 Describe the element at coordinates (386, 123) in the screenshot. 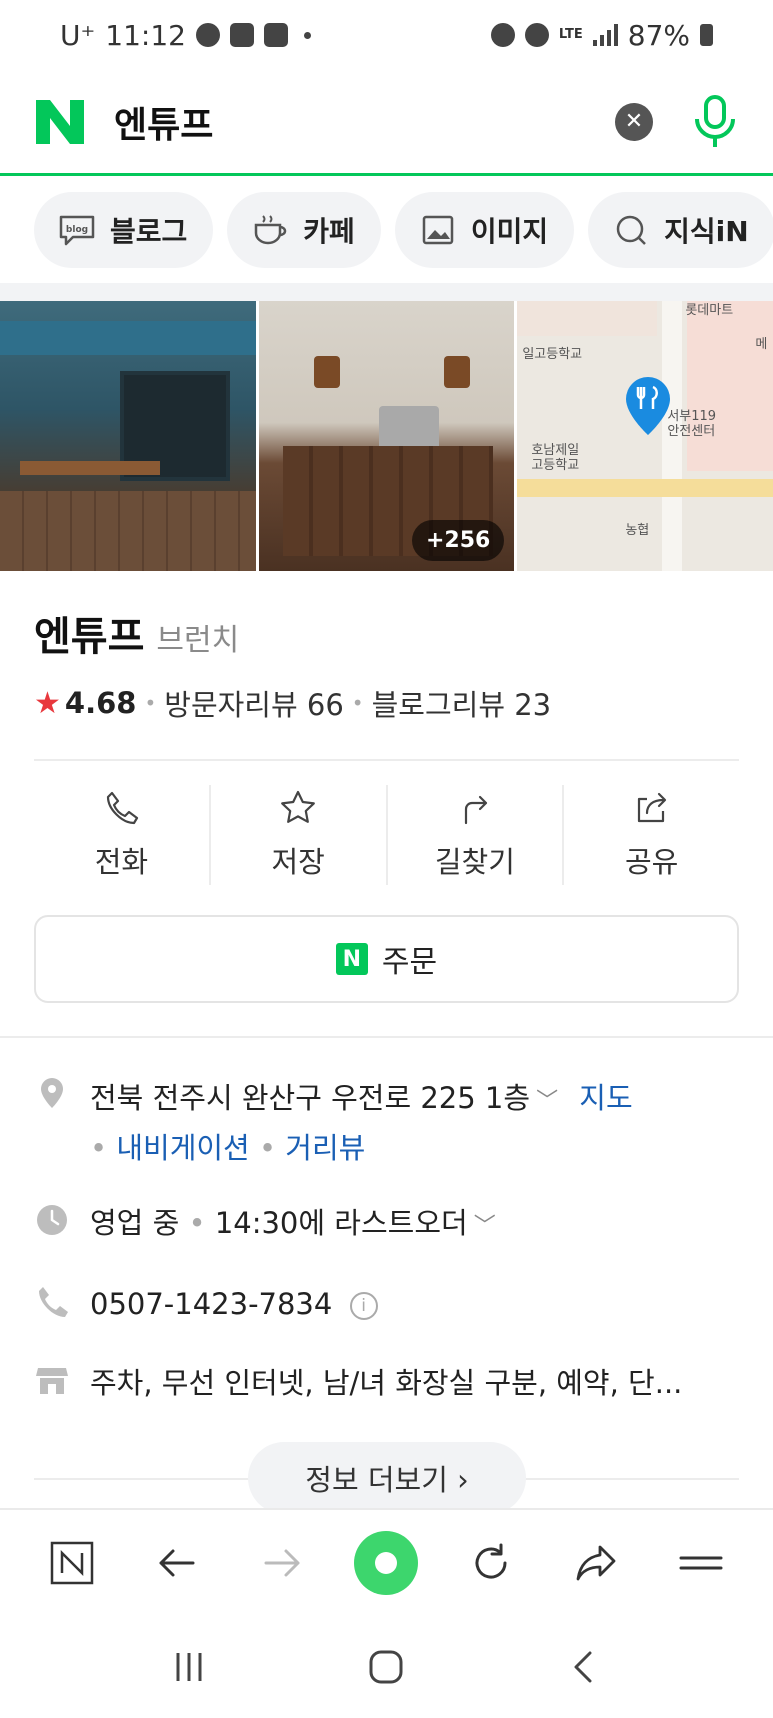

I see `search-bar: 엔튜프 ✕` at that location.